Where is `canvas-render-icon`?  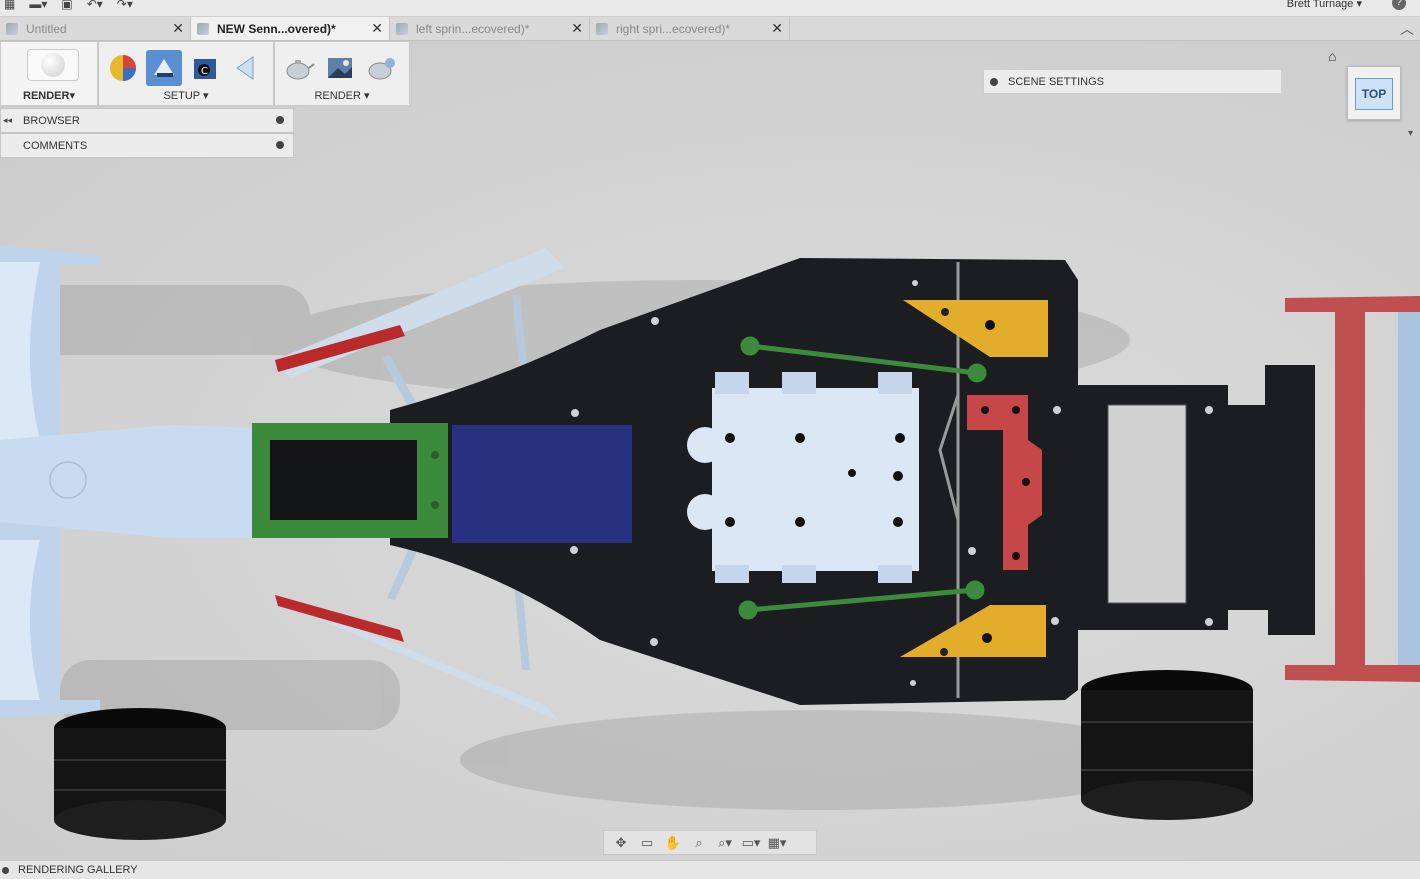 canvas-render-icon is located at coordinates (340, 68).